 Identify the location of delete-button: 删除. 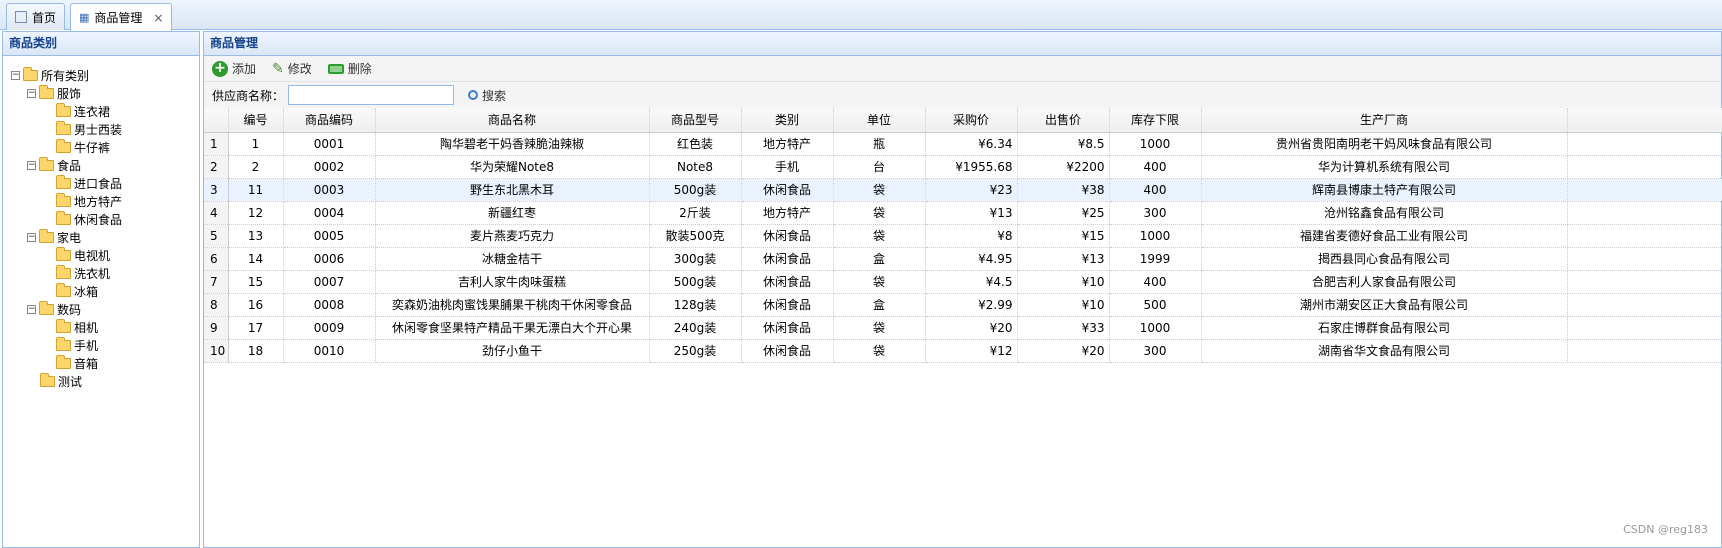
(349, 68).